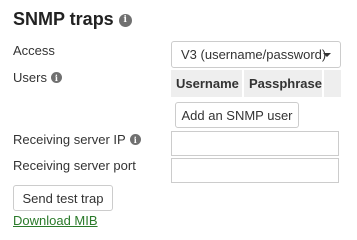  What do you see at coordinates (55, 220) in the screenshot?
I see `download-mib-link: Download MIB` at bounding box center [55, 220].